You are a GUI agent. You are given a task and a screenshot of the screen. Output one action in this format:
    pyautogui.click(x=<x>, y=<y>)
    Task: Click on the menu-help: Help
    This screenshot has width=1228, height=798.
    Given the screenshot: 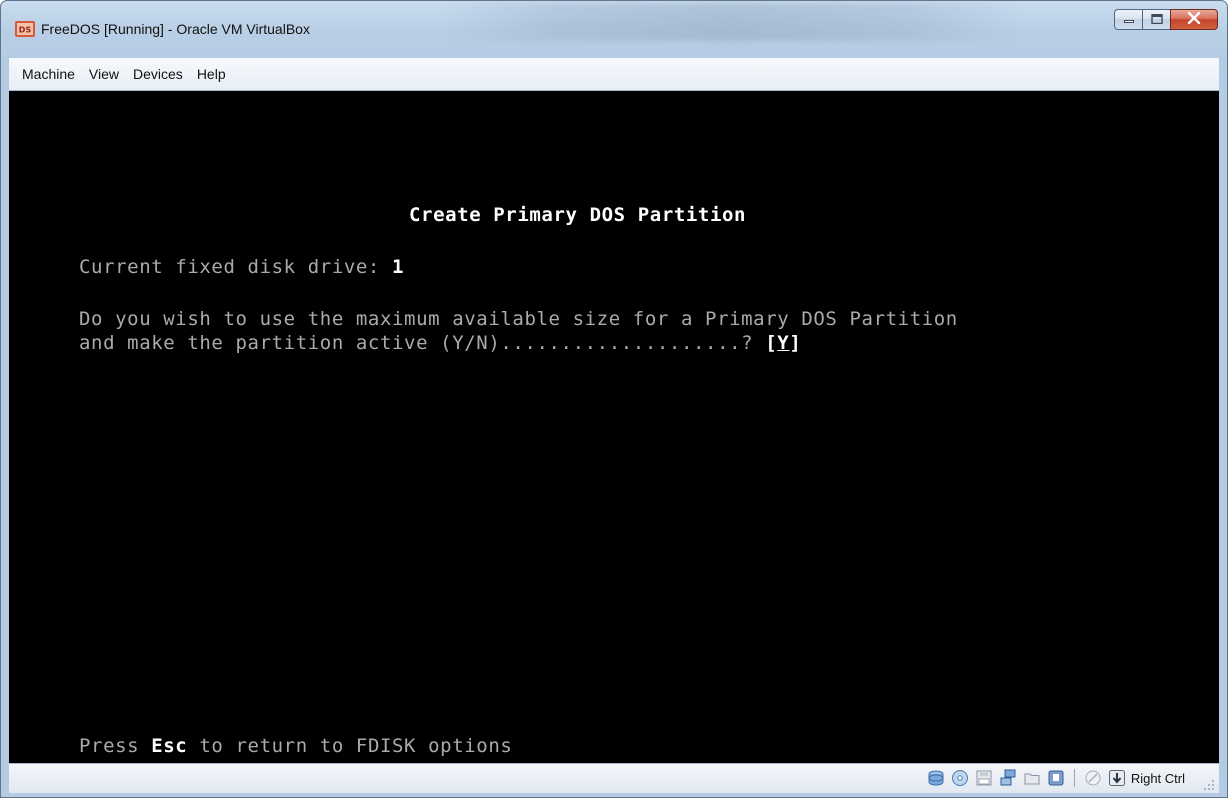 What is the action you would take?
    pyautogui.click(x=211, y=74)
    